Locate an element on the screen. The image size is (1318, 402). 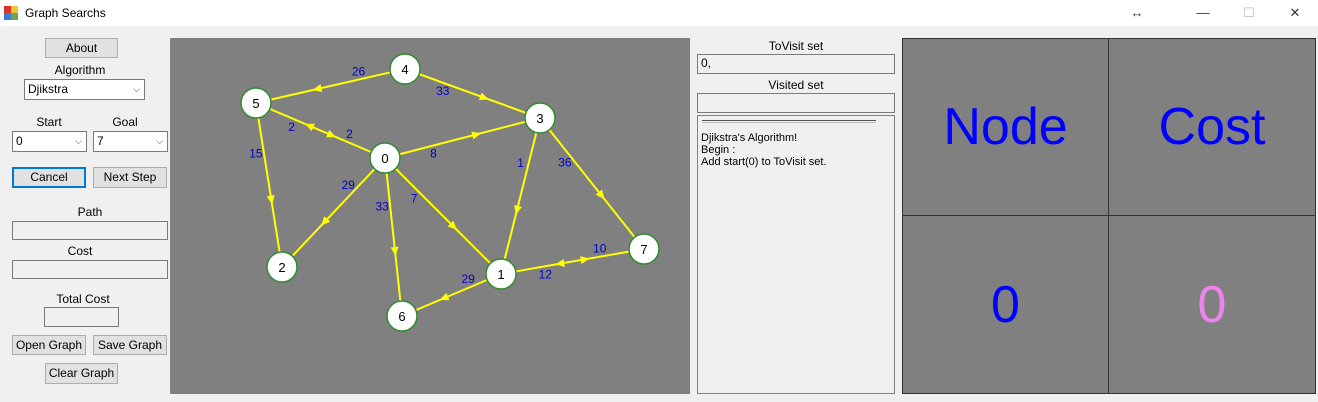
algorithm-value: Djikstra is located at coordinates (48, 89).